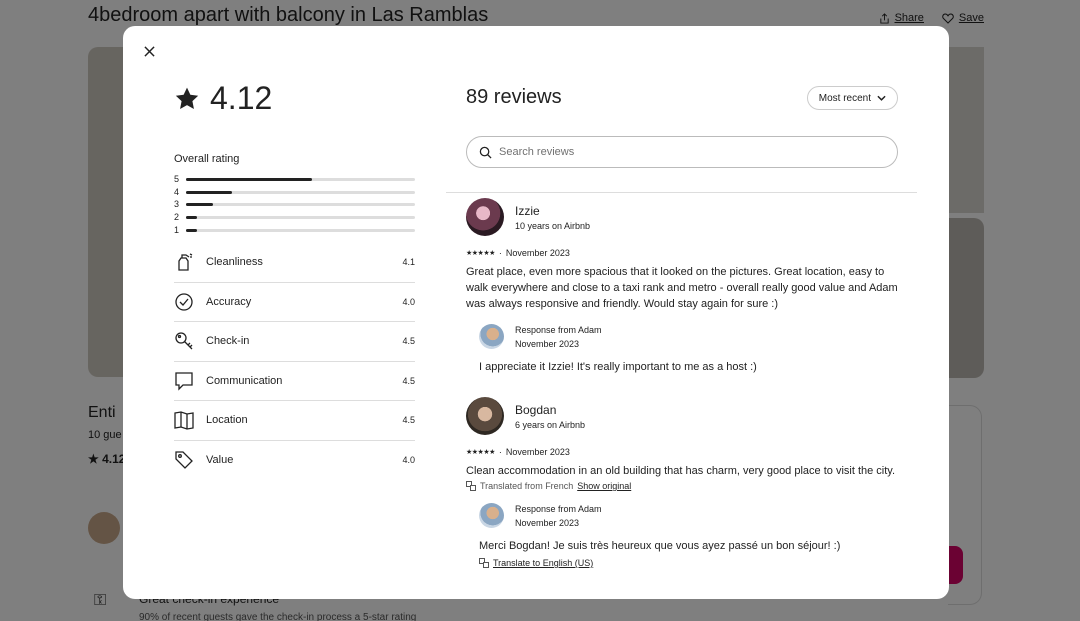  Describe the element at coordinates (241, 98) in the screenshot. I see `overall-rating-value: 4.12` at that location.